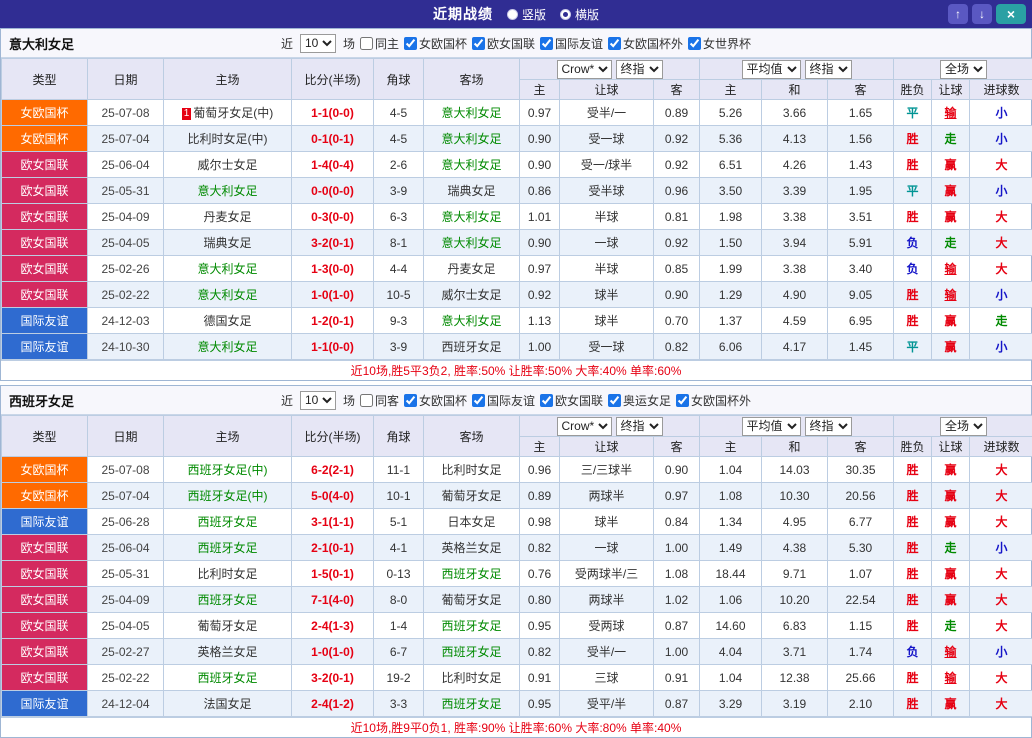 The width and height of the screenshot is (1032, 738). What do you see at coordinates (472, 295) in the screenshot?
I see `away-team: 威尔士女足` at bounding box center [472, 295].